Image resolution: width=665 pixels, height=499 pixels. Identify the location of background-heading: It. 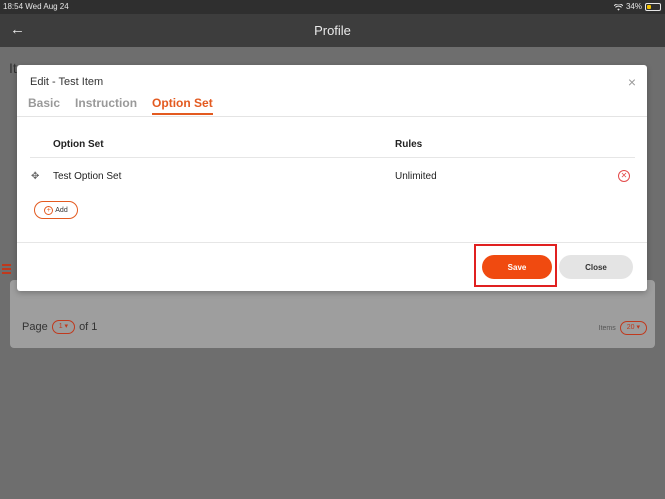
(13, 68).